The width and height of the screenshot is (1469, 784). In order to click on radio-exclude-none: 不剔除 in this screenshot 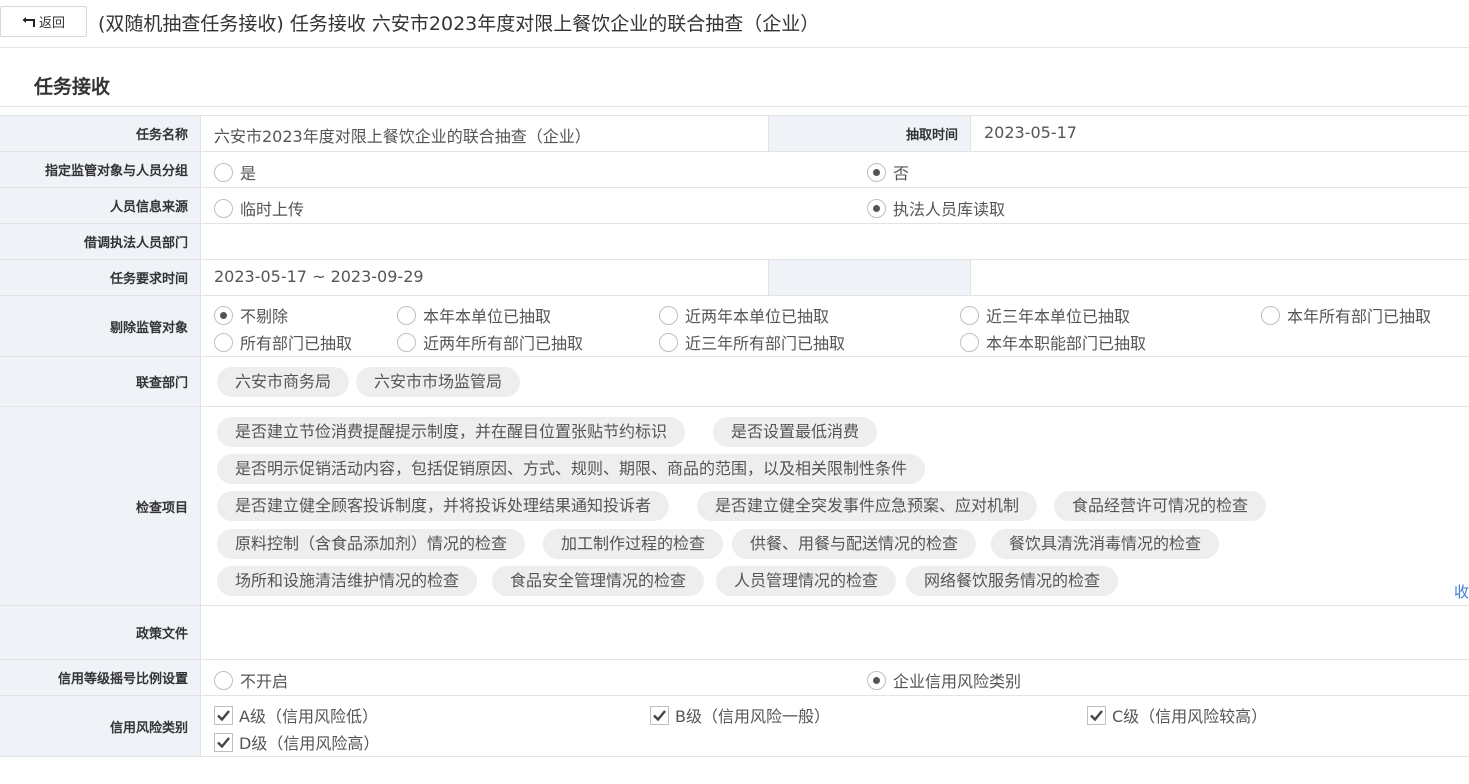, I will do `click(251, 315)`.